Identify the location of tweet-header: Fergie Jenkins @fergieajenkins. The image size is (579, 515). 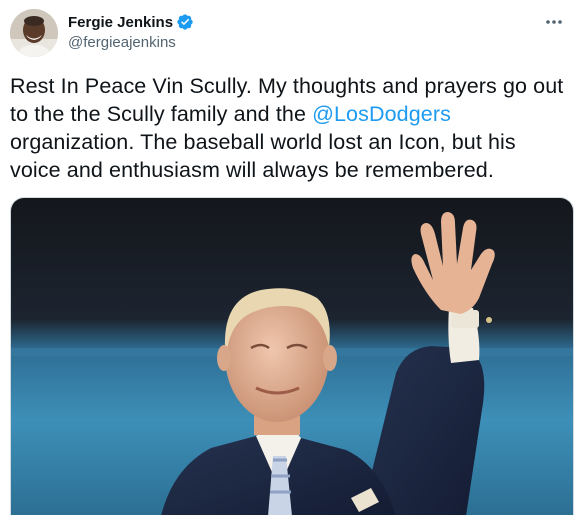
(289, 33).